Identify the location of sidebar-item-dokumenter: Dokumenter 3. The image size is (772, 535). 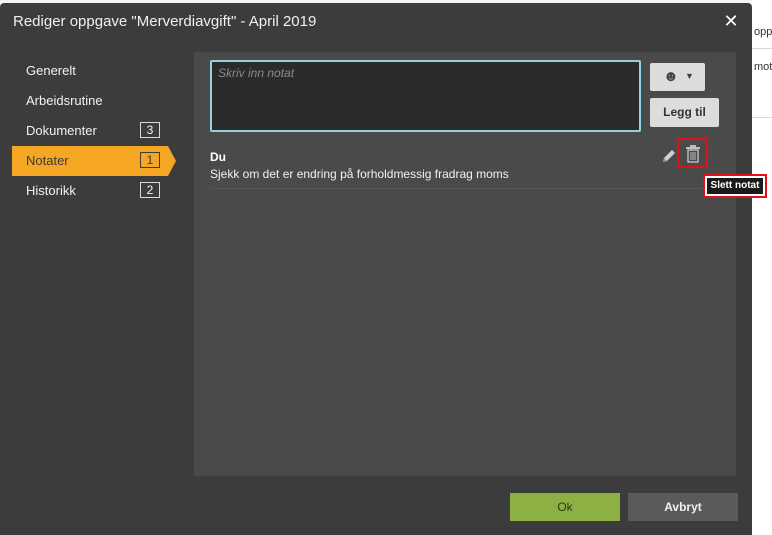
(94, 131).